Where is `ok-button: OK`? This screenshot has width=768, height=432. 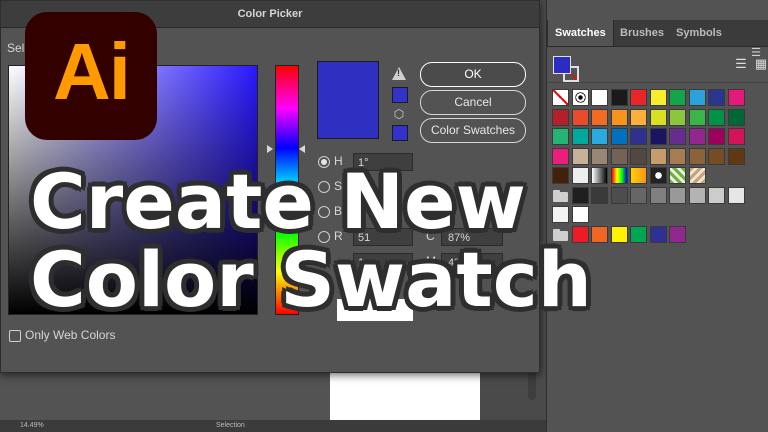 ok-button: OK is located at coordinates (473, 74).